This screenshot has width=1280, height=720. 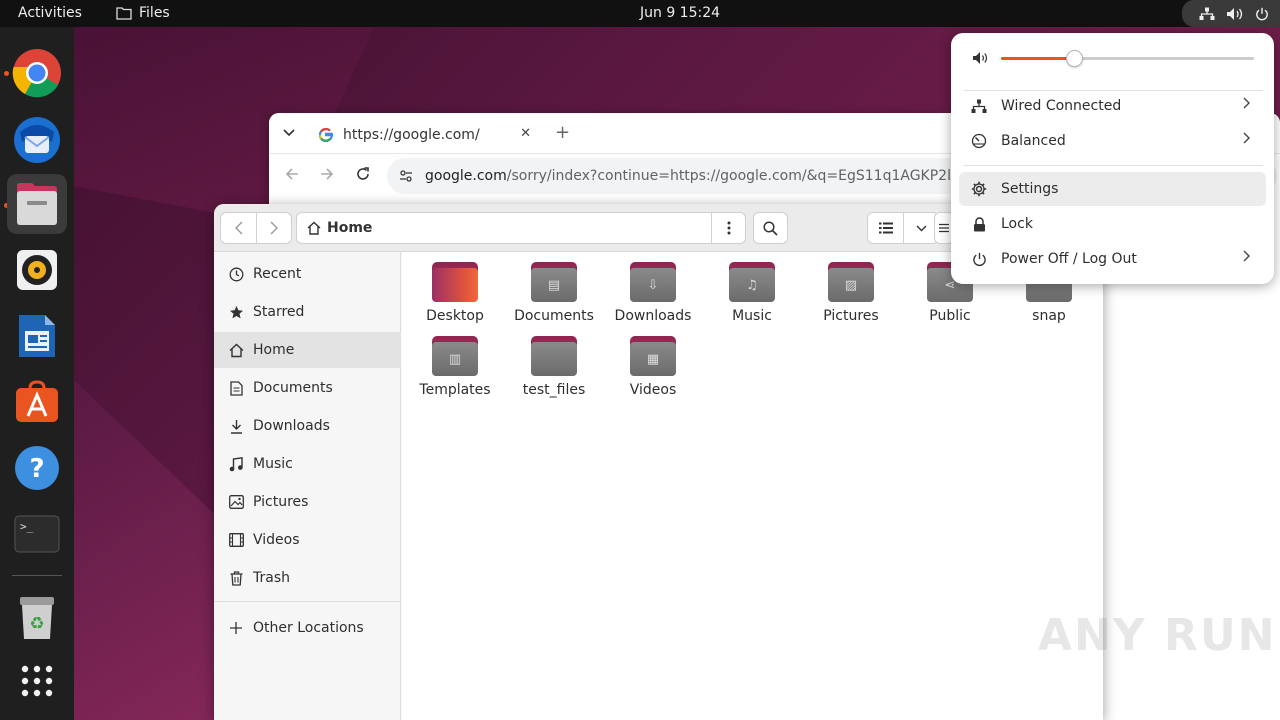 I want to click on tab-search-button, so click(x=289, y=133).